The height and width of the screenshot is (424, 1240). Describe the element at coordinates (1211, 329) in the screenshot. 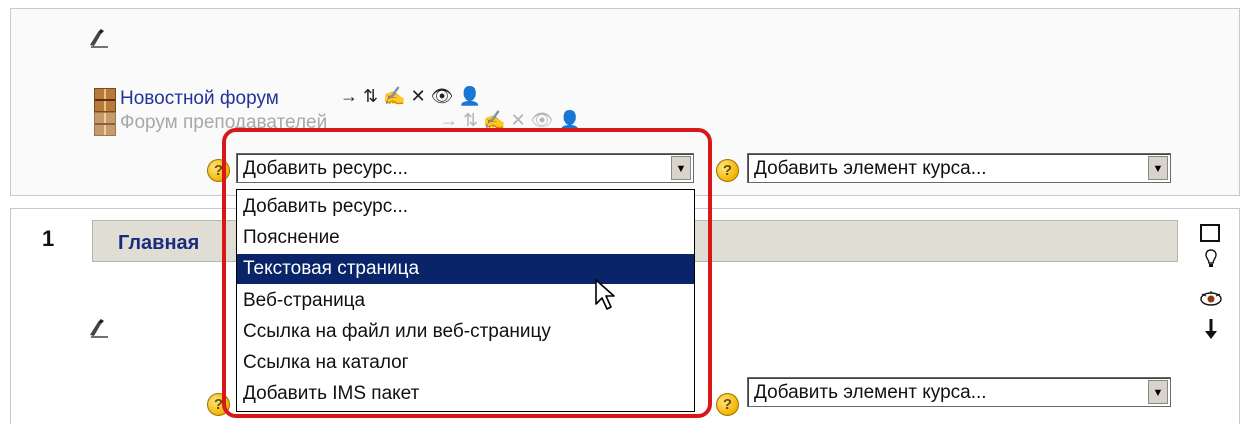

I see `arrow-down-icon` at that location.